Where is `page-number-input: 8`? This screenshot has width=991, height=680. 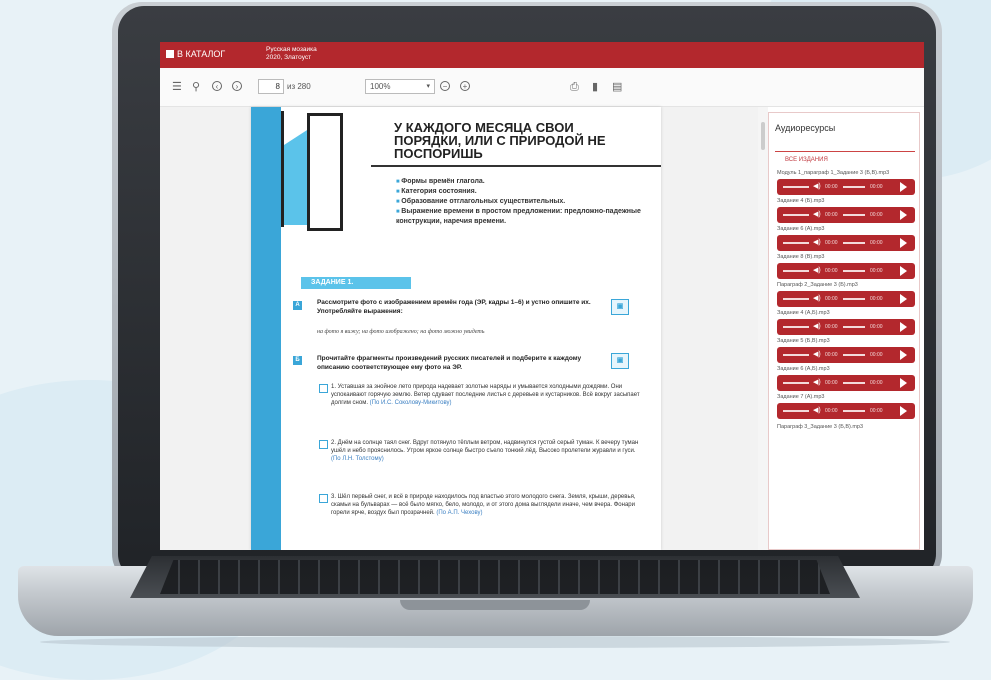 page-number-input: 8 is located at coordinates (271, 86).